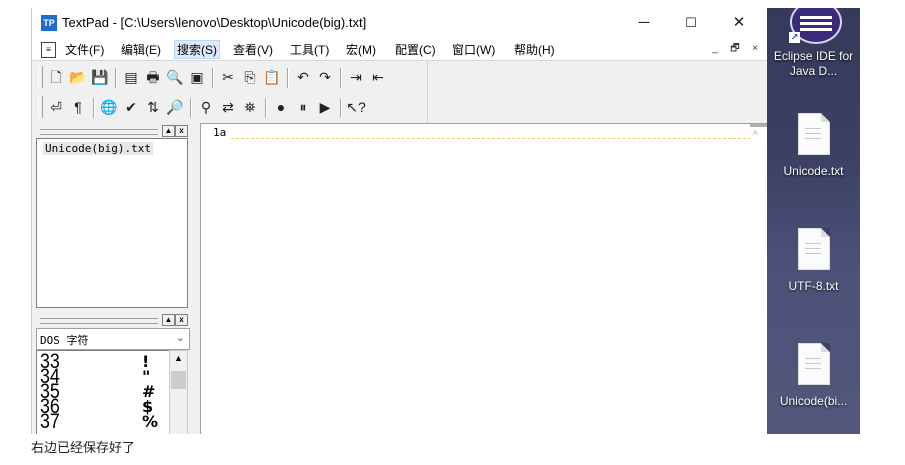  I want to click on editor-line: 1a, so click(219, 132).